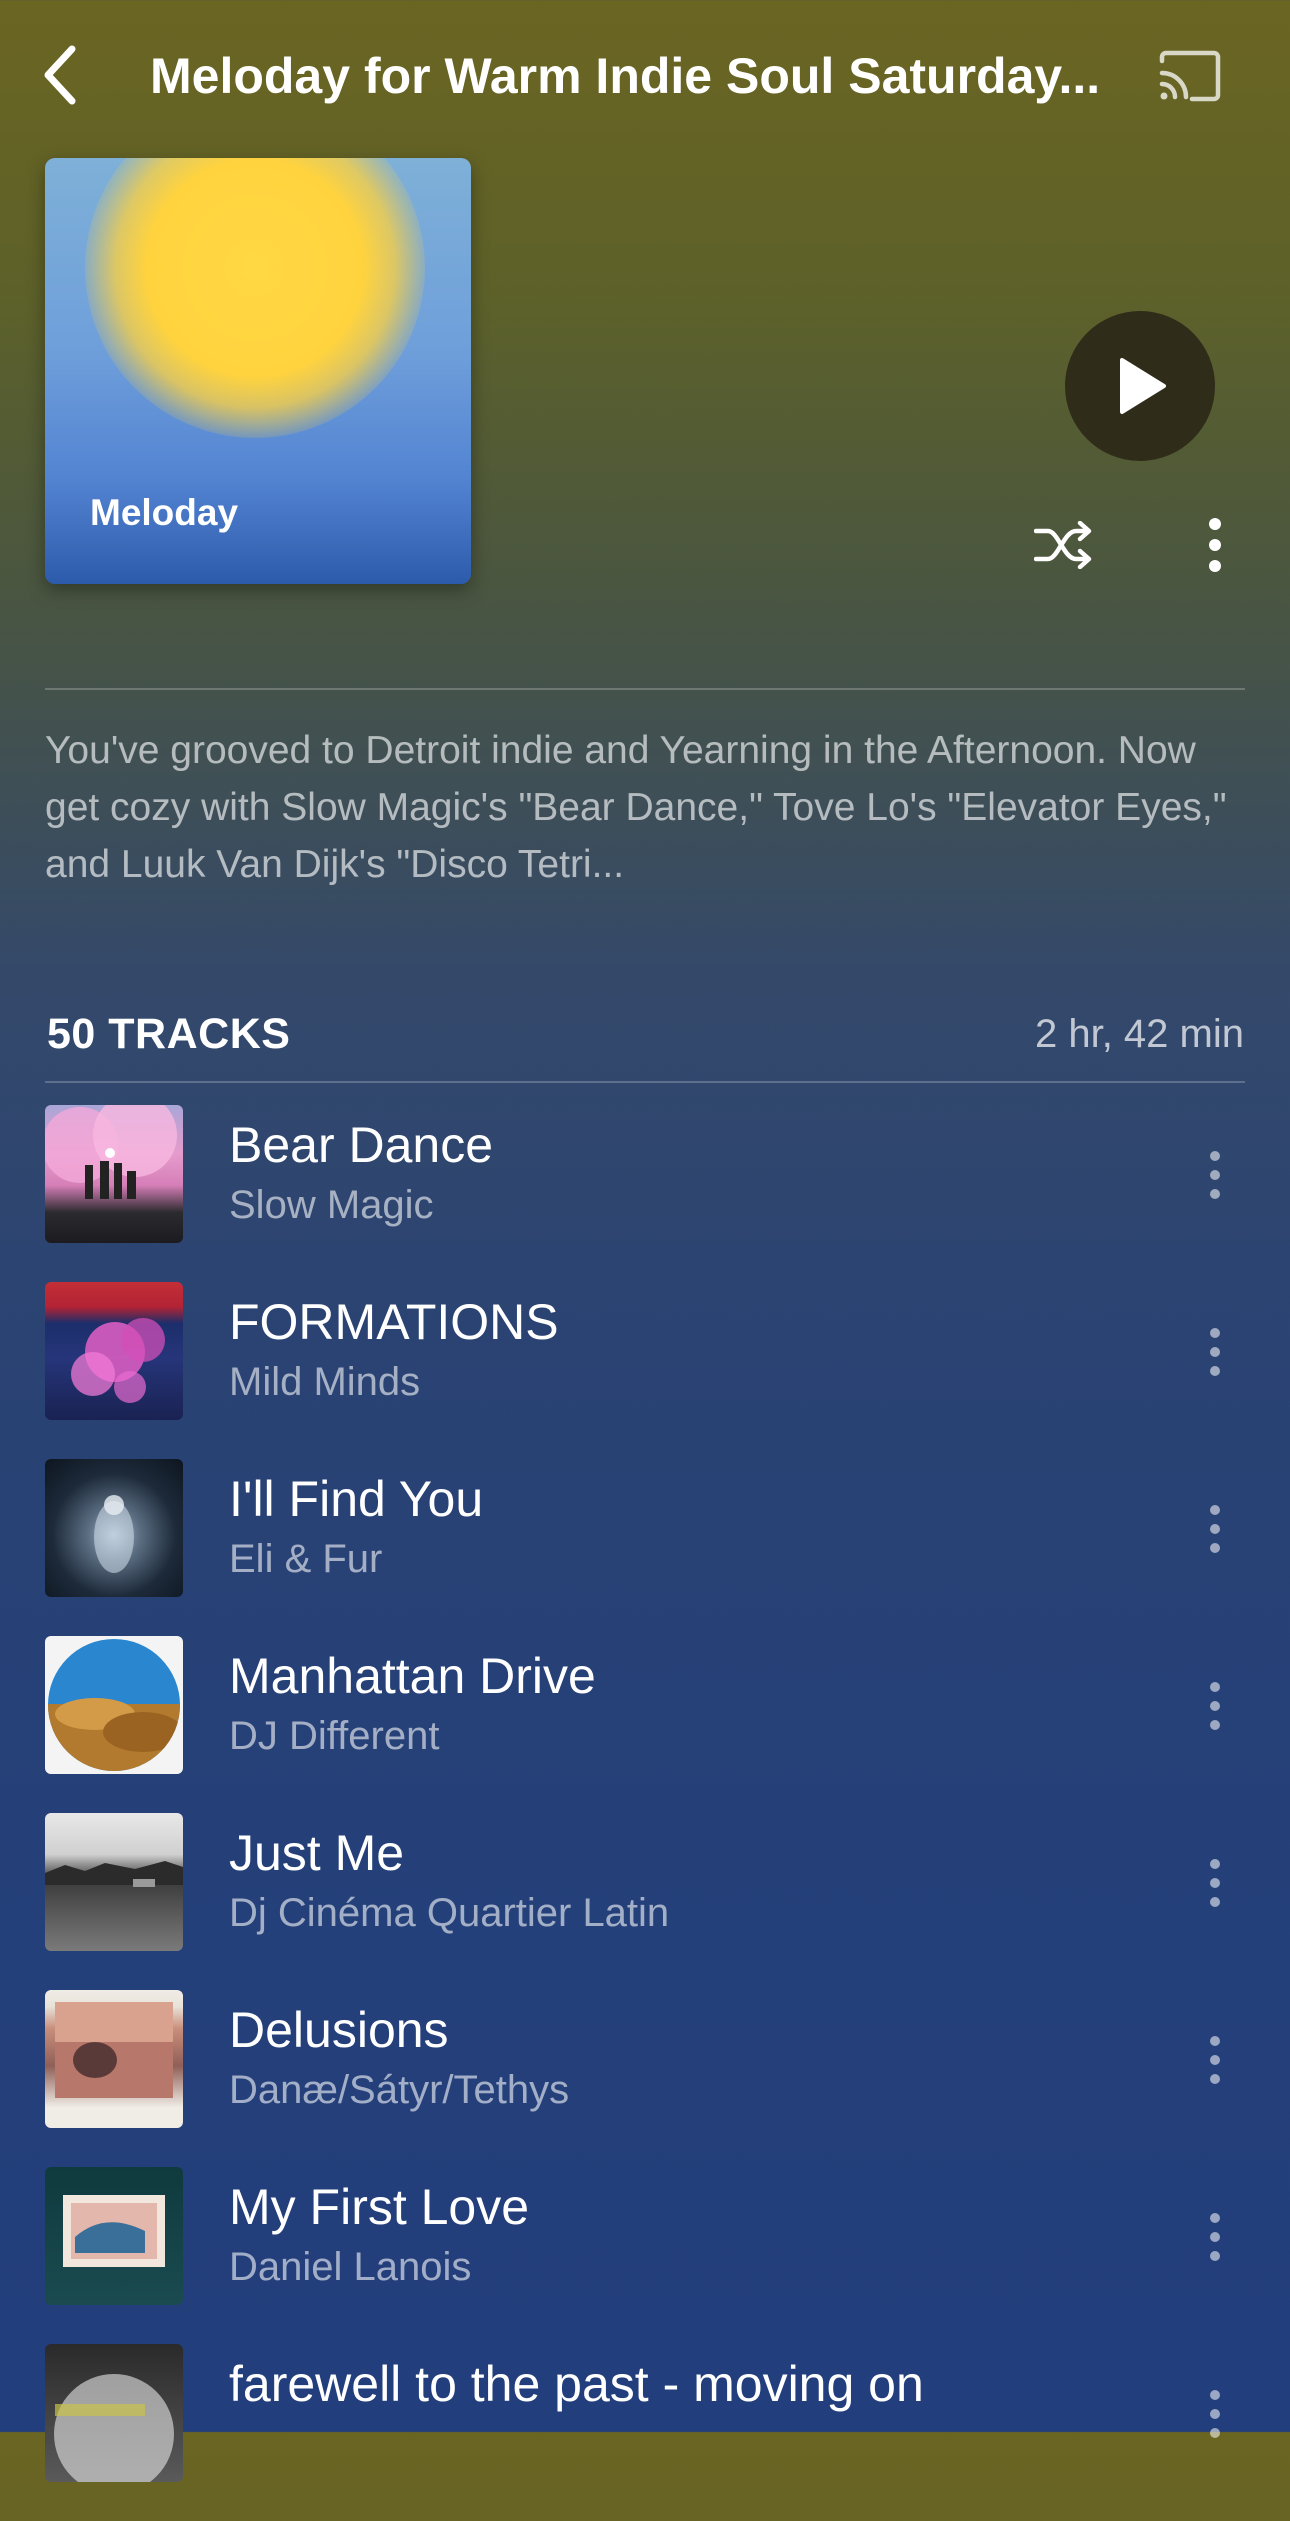 The height and width of the screenshot is (2521, 1290). What do you see at coordinates (645, 1193) in the screenshot?
I see `track-row: Bear Dance Slow Magic` at bounding box center [645, 1193].